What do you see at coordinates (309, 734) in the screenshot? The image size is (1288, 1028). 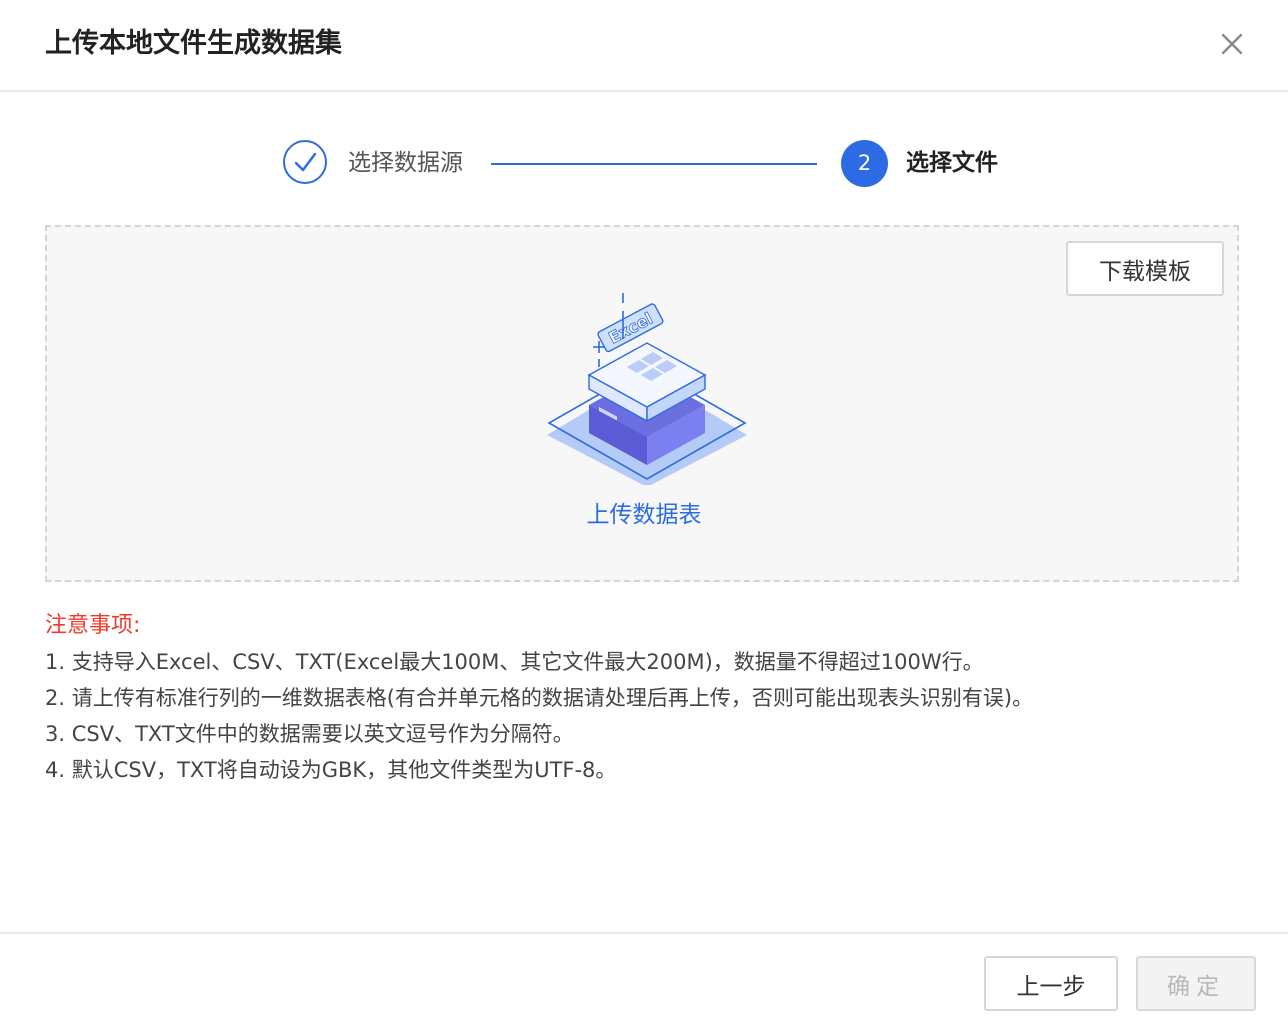 I see `note-item: 3. CSV、TXT文件中的数据需要以英文逗号作为分隔符。` at bounding box center [309, 734].